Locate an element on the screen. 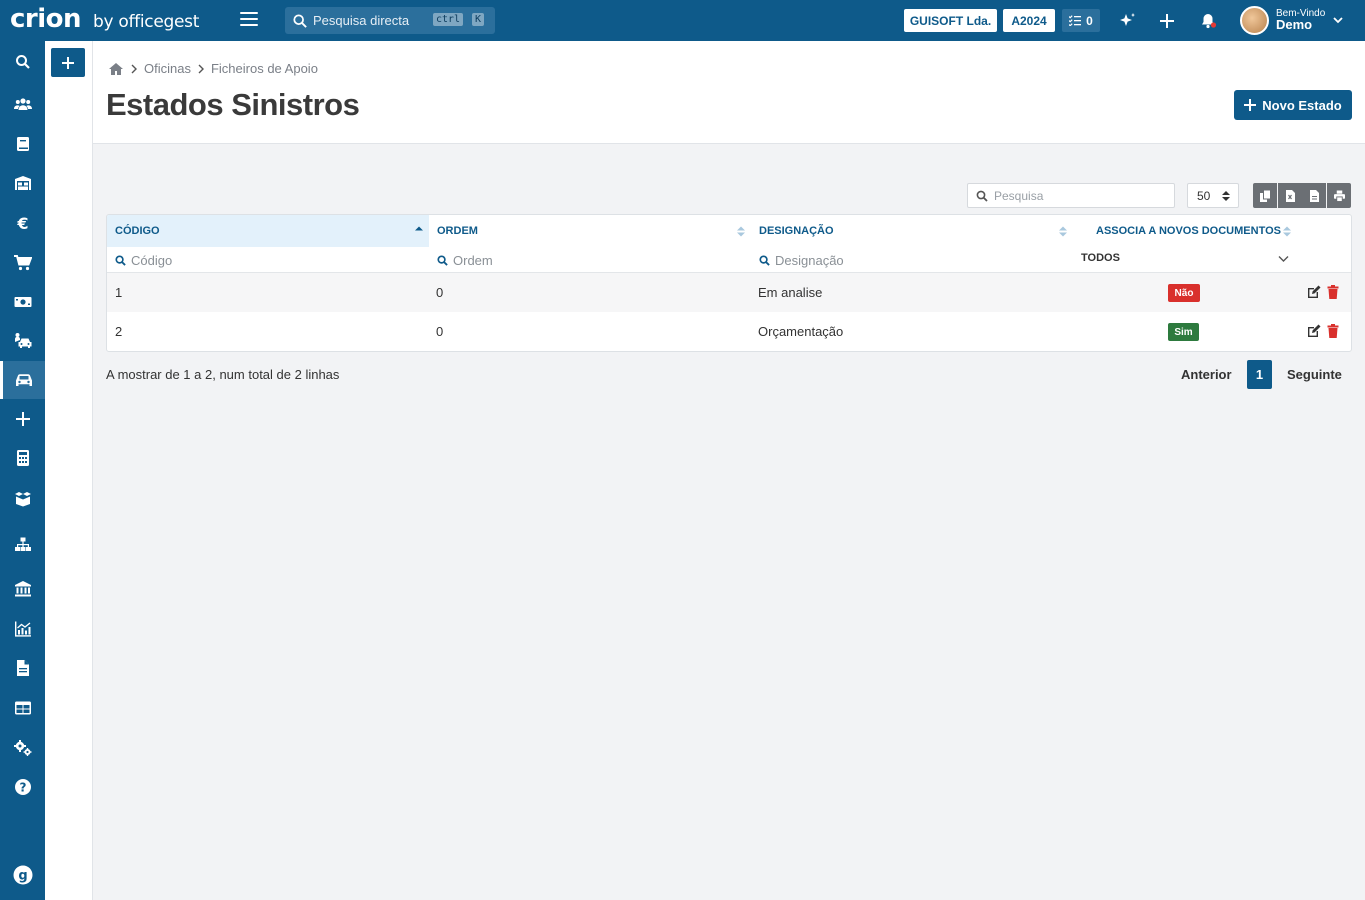  sidebar-item-warehouse is located at coordinates (22, 183).